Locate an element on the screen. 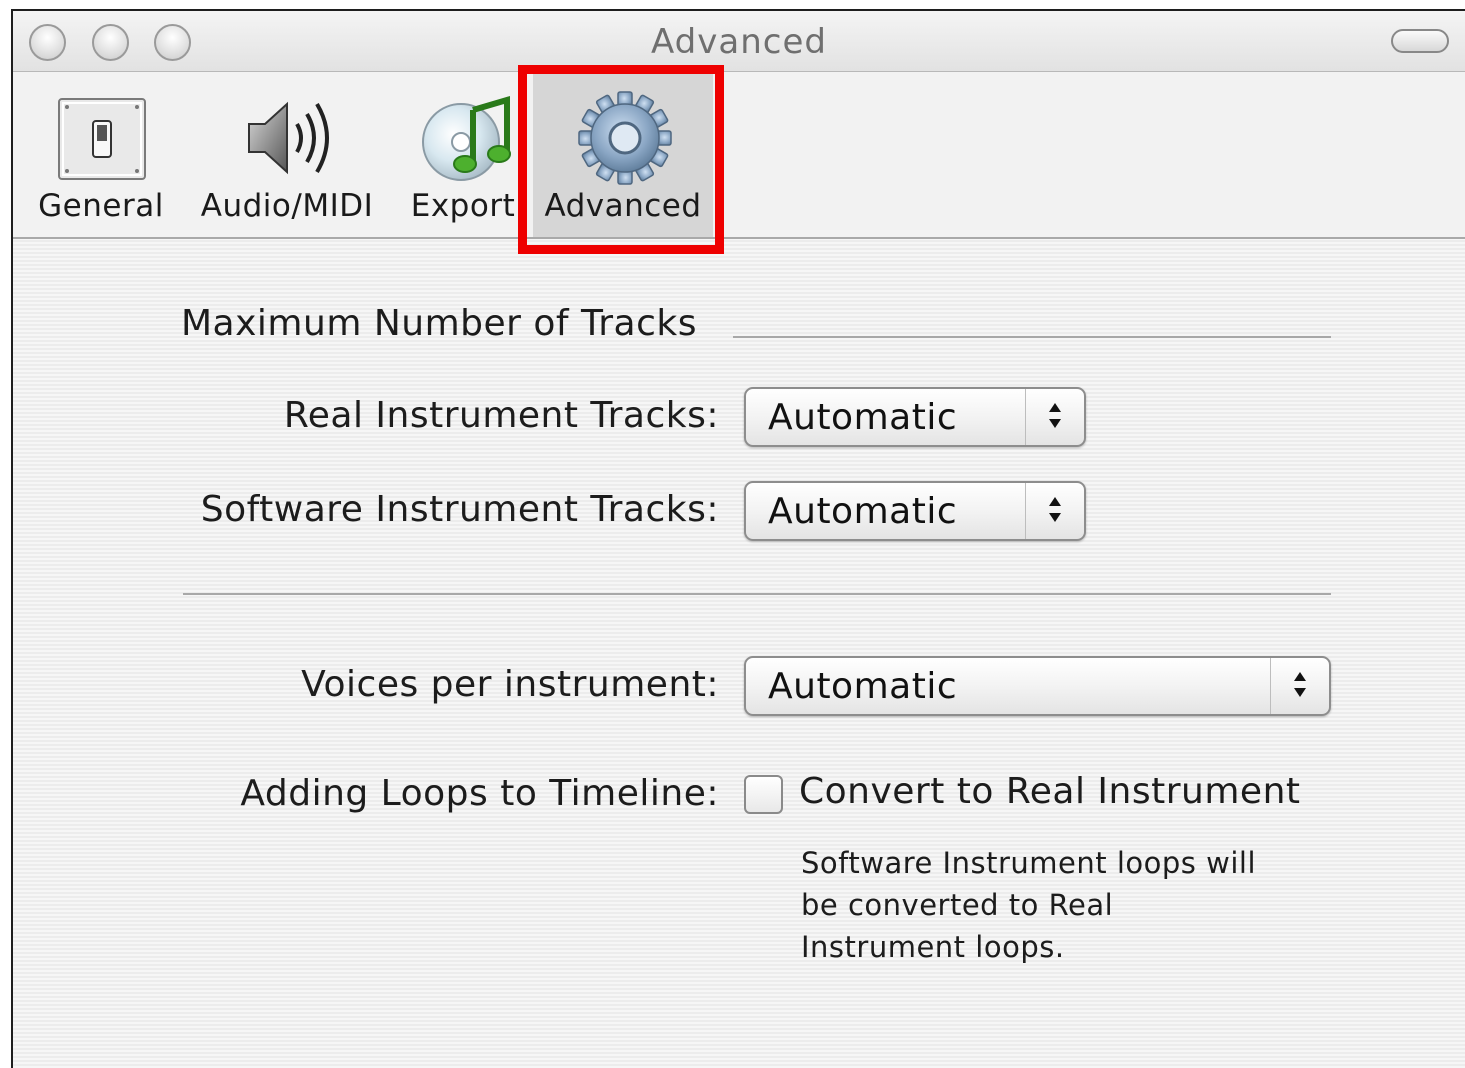 Image resolution: width=1465 pixels, height=1068 pixels. tab-advanced-label: Advanced is located at coordinates (623, 206).